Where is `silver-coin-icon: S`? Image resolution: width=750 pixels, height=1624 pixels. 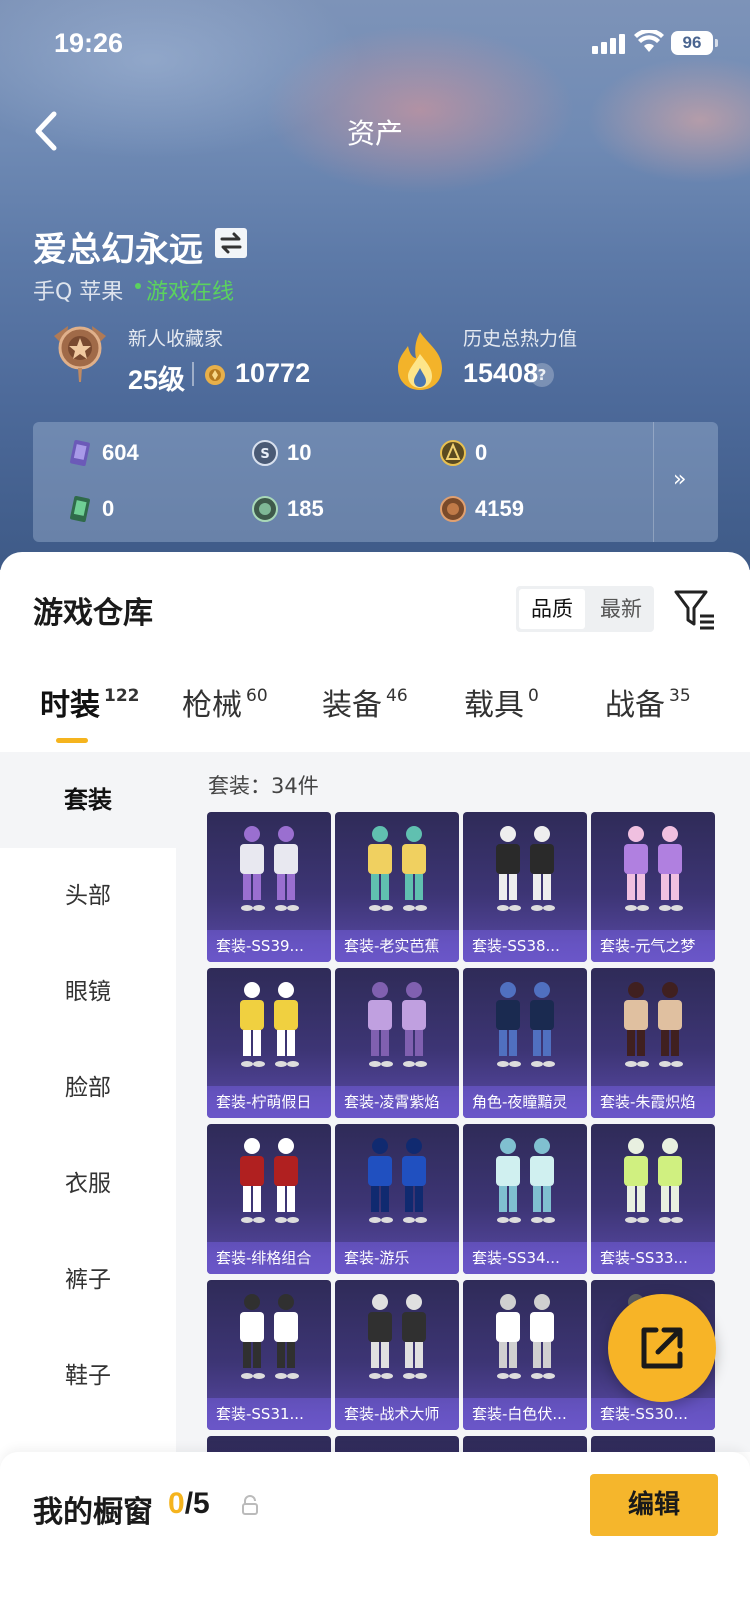
silver-coin-icon: S is located at coordinates (265, 453).